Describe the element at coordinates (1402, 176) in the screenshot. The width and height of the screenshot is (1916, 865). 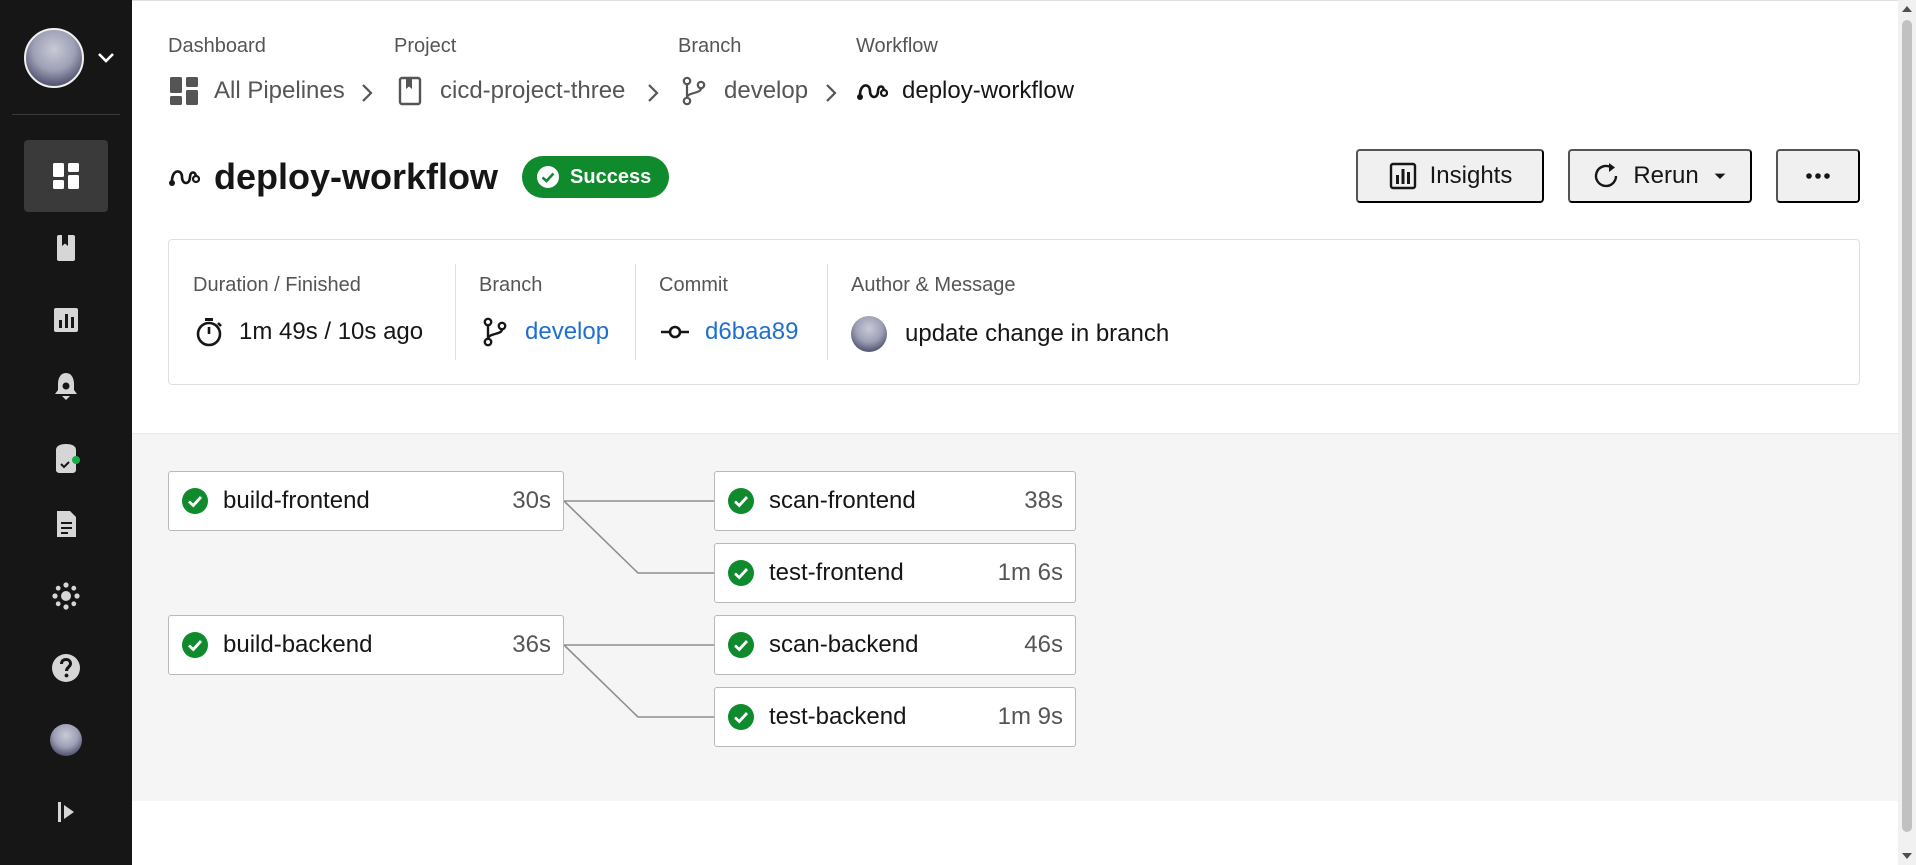
I see `insights-icon` at that location.